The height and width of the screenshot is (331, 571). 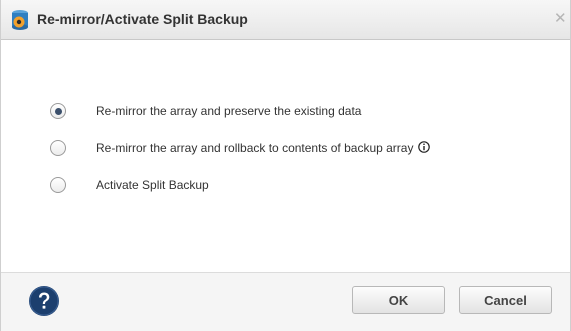 What do you see at coordinates (58, 148) in the screenshot?
I see `radio-rollback-backup` at bounding box center [58, 148].